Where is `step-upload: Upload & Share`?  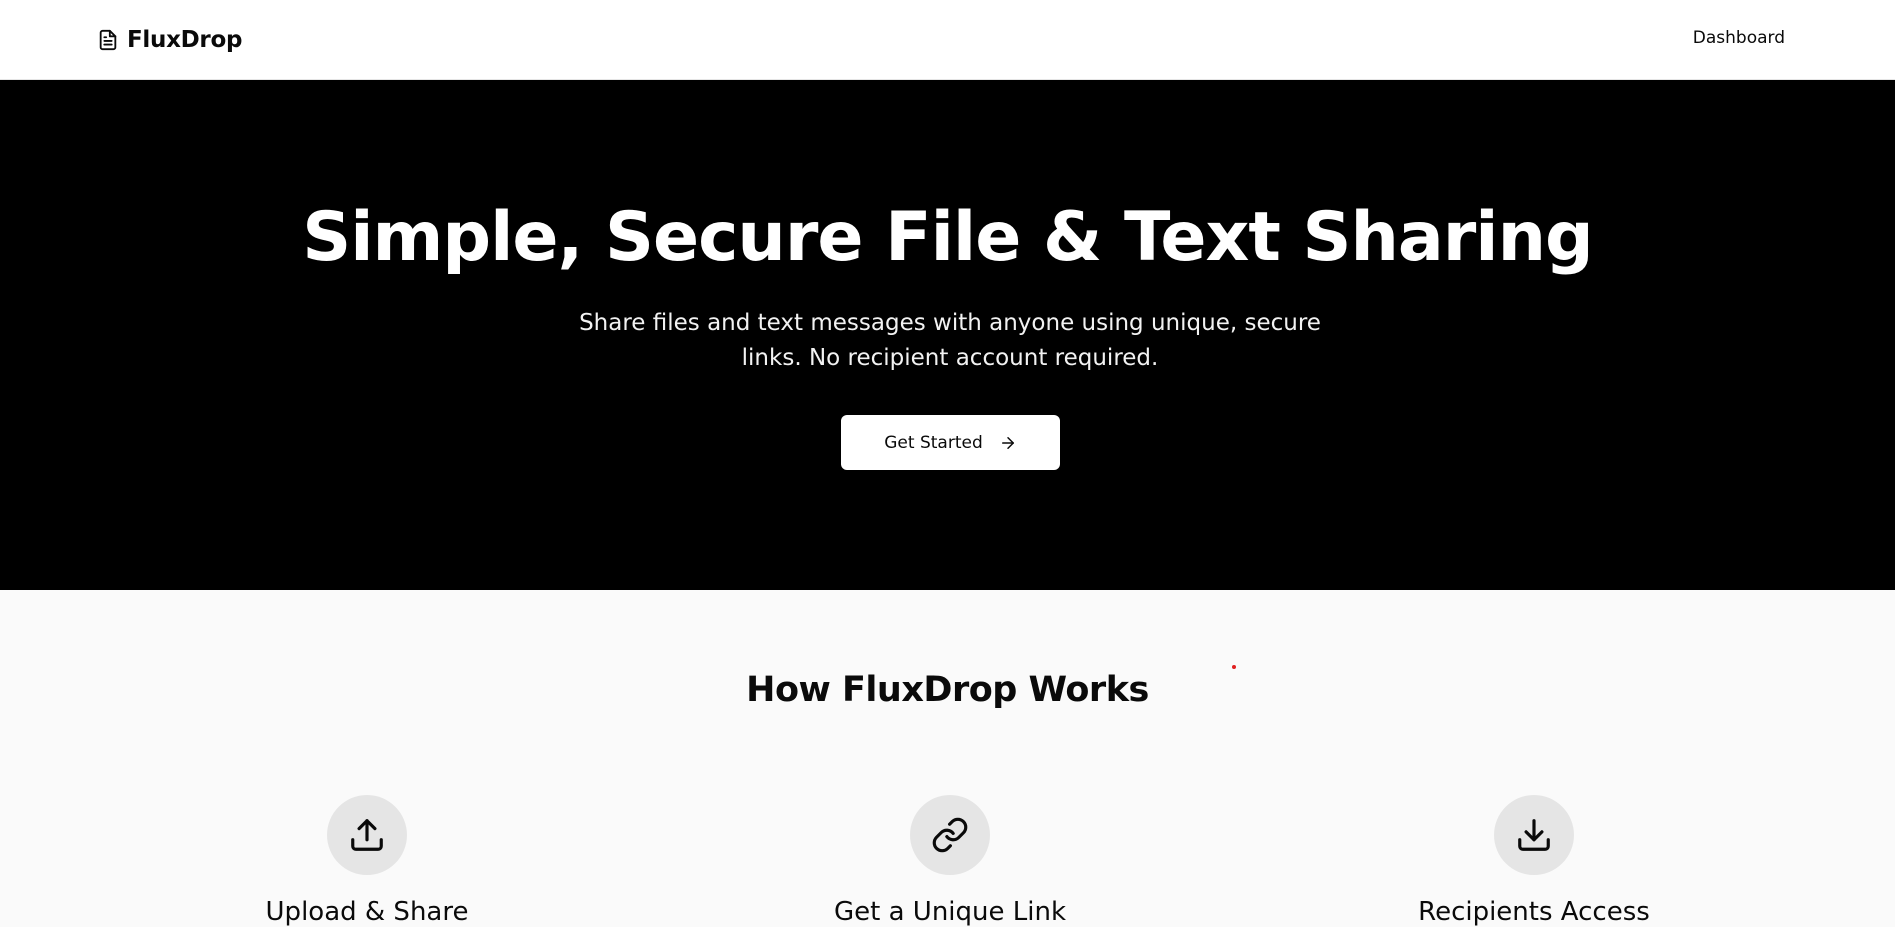
step-upload: Upload & Share is located at coordinates (367, 861).